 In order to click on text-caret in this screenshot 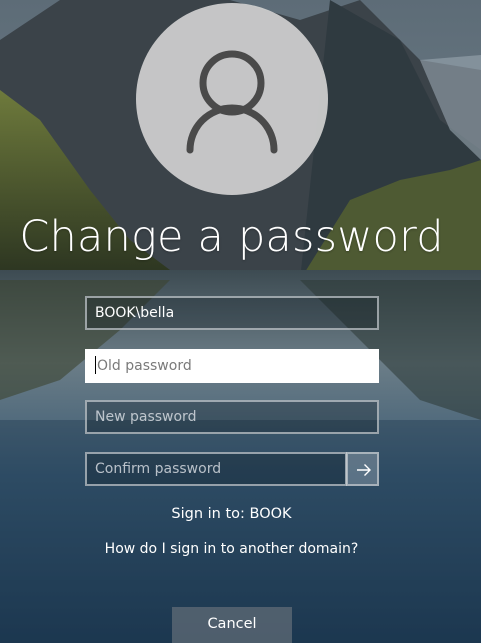, I will do `click(95, 364)`.